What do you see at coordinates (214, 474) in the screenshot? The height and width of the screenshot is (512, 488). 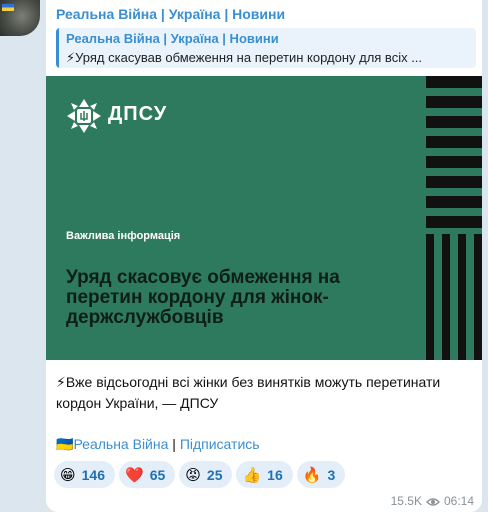 I see `reaction-count: 25` at bounding box center [214, 474].